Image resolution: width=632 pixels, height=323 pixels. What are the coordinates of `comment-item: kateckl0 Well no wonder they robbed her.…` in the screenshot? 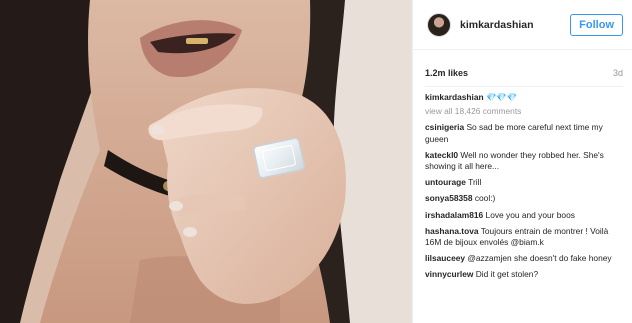 It's located at (525, 161).